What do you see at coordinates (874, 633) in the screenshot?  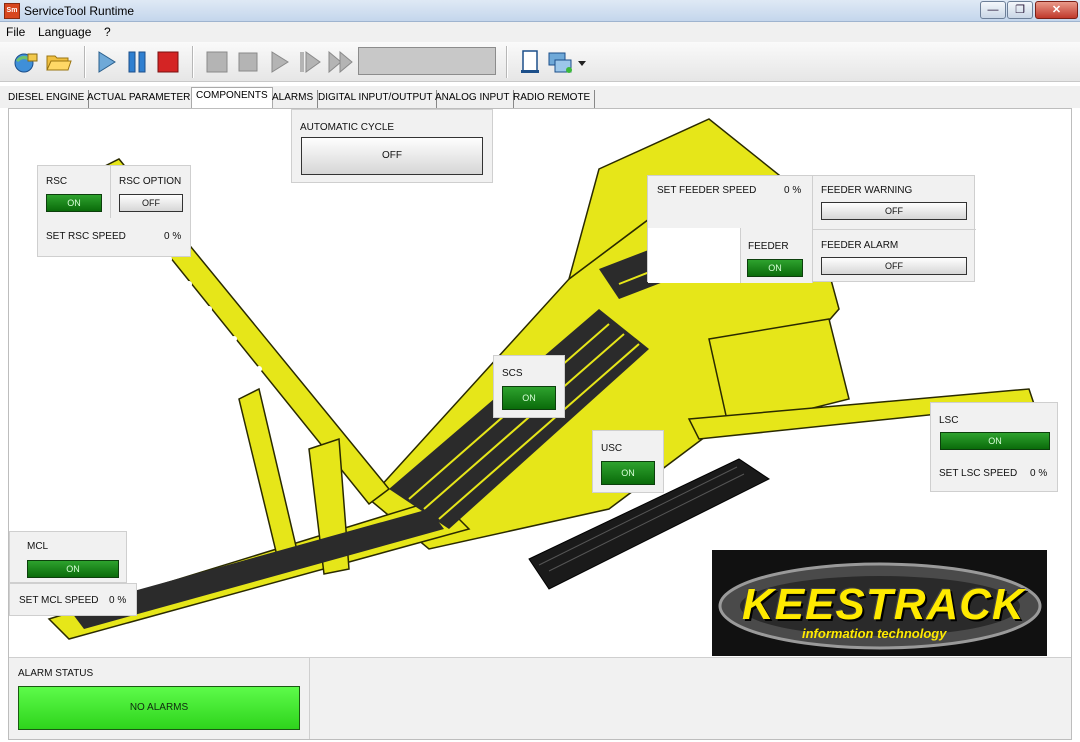 I see `logo-tagline: information technology` at bounding box center [874, 633].